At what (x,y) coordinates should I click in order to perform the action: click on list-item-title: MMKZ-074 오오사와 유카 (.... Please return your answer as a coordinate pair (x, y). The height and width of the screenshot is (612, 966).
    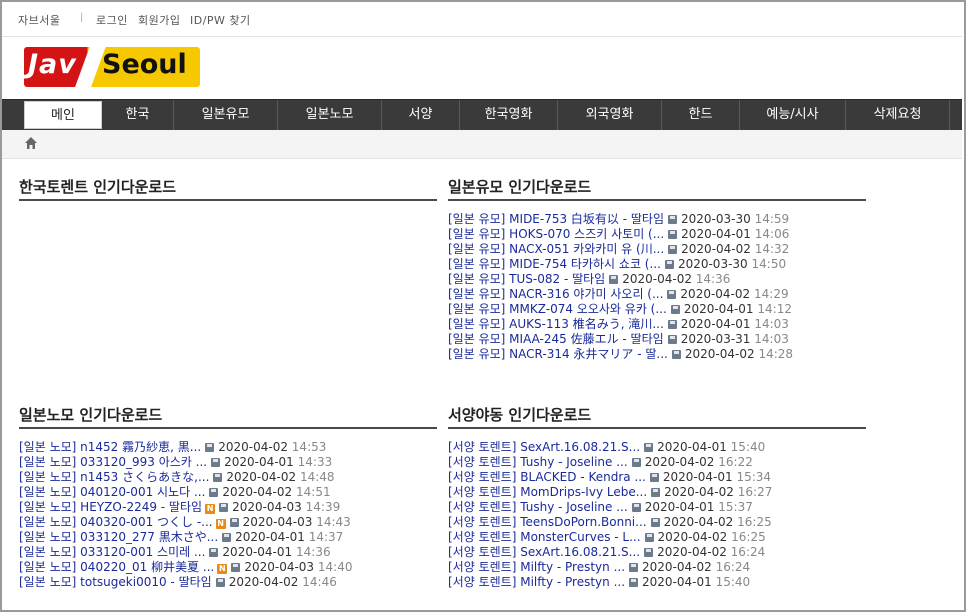
    Looking at the image, I should click on (588, 309).